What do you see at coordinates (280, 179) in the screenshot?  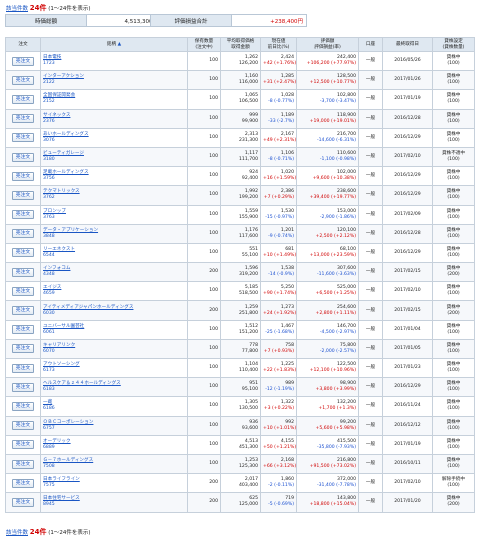 I see `price-change: +16 (+1.59%)` at bounding box center [280, 179].